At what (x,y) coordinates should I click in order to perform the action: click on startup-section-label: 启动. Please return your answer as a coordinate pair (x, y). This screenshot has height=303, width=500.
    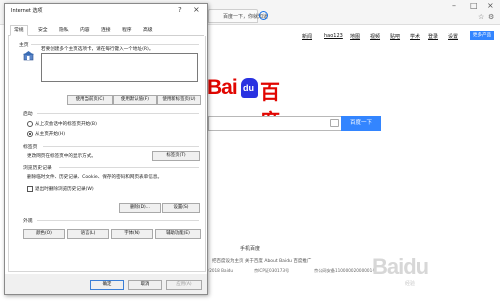
    Looking at the image, I should click on (28, 114).